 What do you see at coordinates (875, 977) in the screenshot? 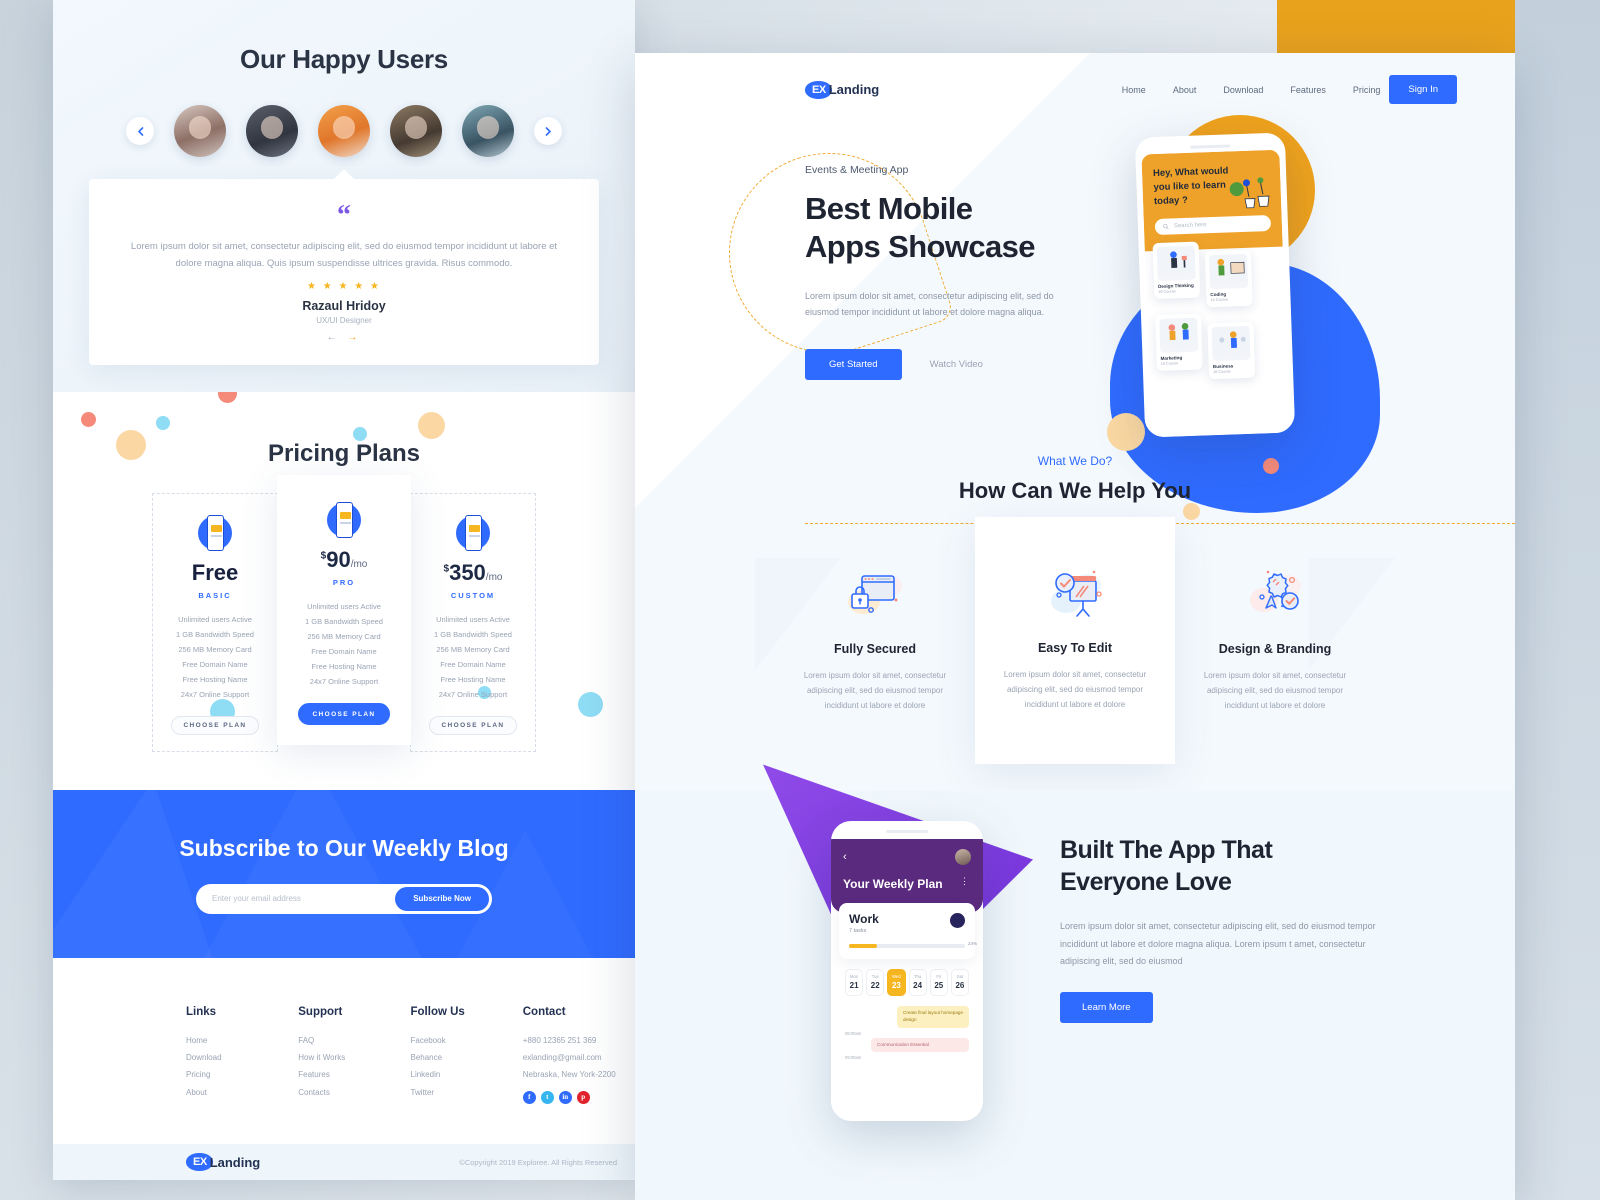
I see `day-name: Tue` at bounding box center [875, 977].